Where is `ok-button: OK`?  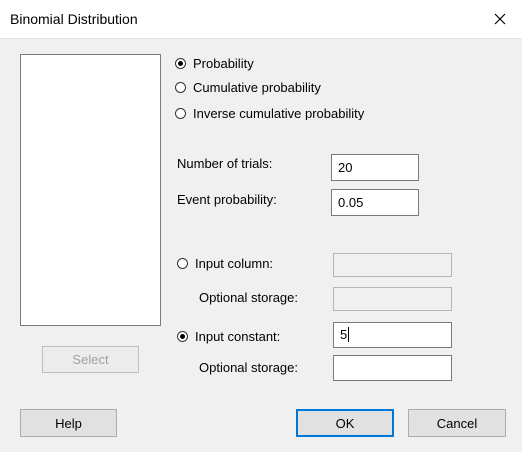
ok-button: OK is located at coordinates (345, 423).